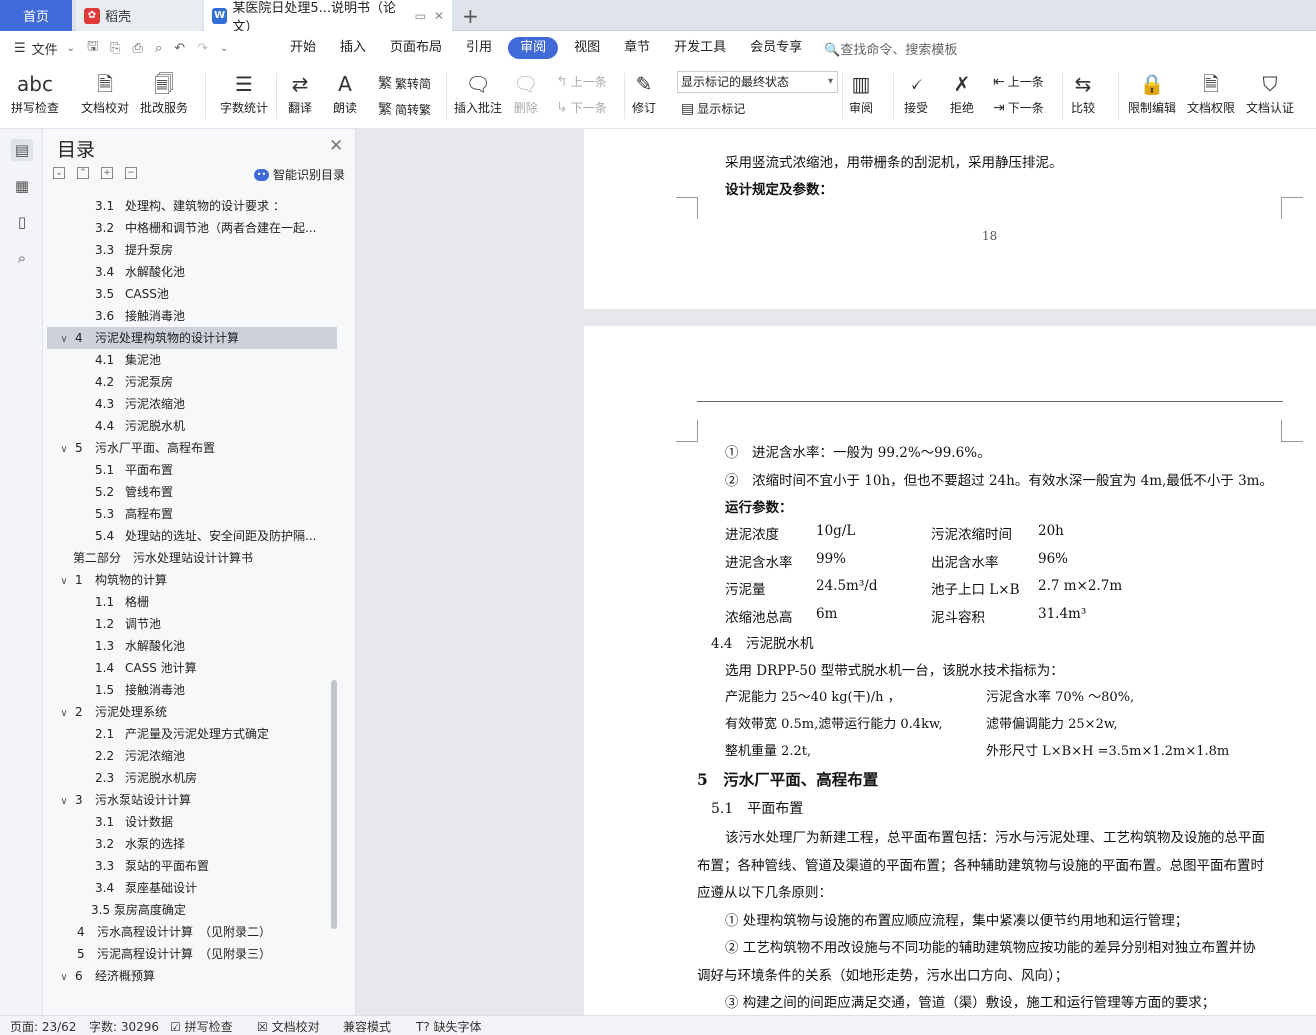  Describe the element at coordinates (45, 48) in the screenshot. I see `file-menu: 文件` at that location.